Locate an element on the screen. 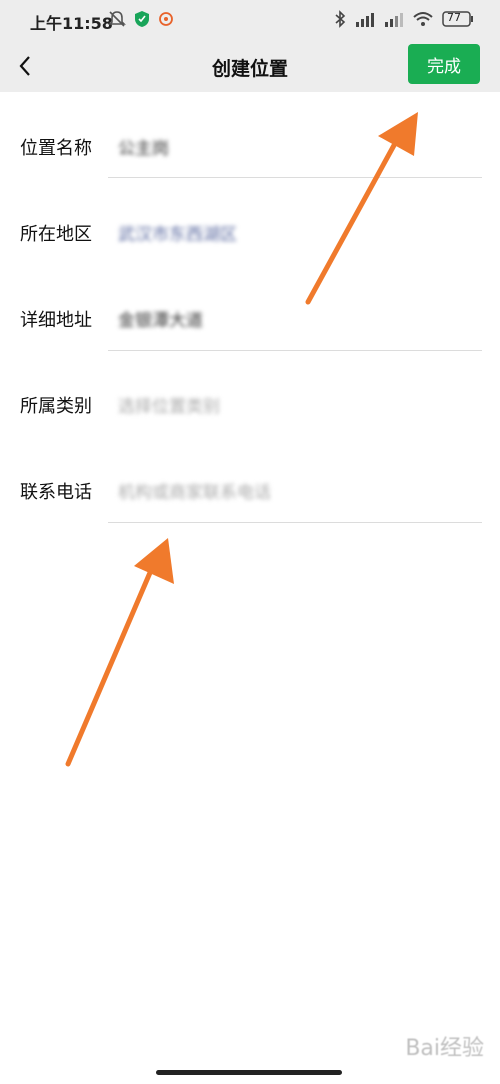  watermark: Bai经验 is located at coordinates (444, 1048).